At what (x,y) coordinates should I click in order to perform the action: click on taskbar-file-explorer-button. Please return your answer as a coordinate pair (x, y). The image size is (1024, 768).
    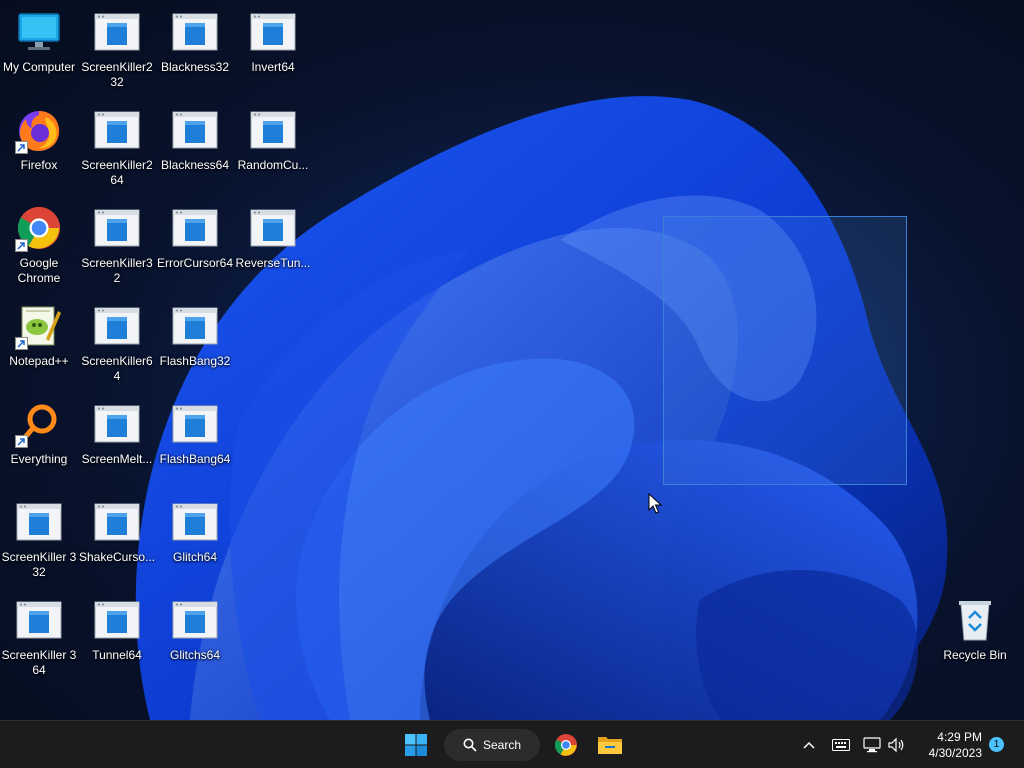
    Looking at the image, I should click on (610, 745).